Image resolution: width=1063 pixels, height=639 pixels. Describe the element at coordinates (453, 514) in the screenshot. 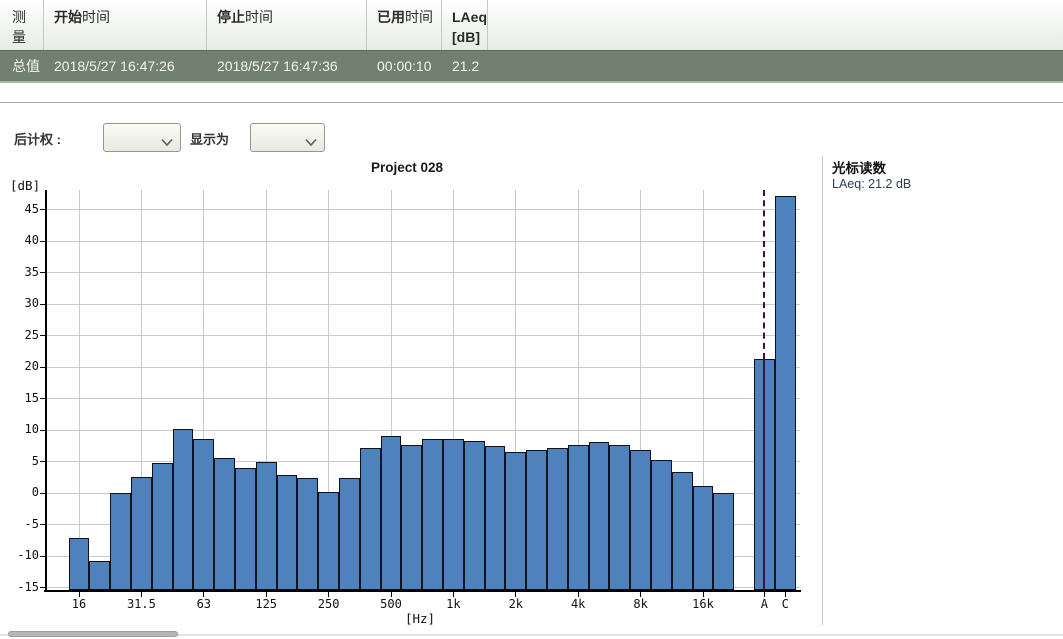

I see `bar-1k` at that location.